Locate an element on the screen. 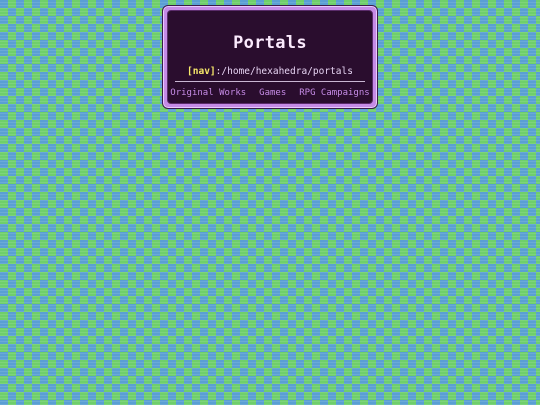 This screenshot has height=405, width=540. portal-links: Original Works Games RPG Campaigns is located at coordinates (270, 93).